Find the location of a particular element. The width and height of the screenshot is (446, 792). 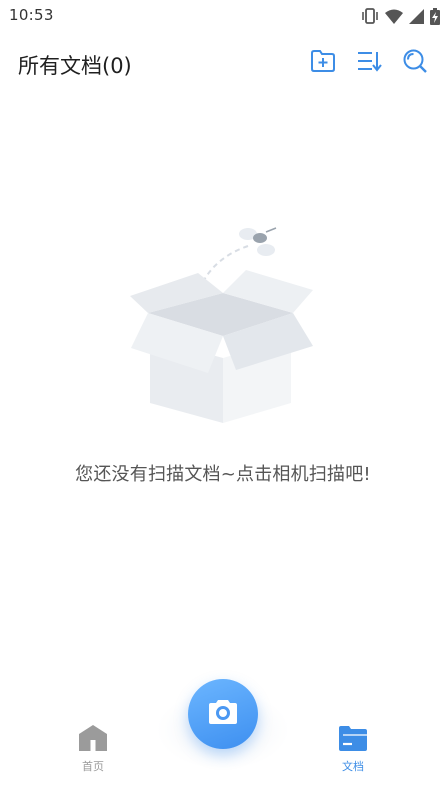

header-actions is located at coordinates (369, 63).